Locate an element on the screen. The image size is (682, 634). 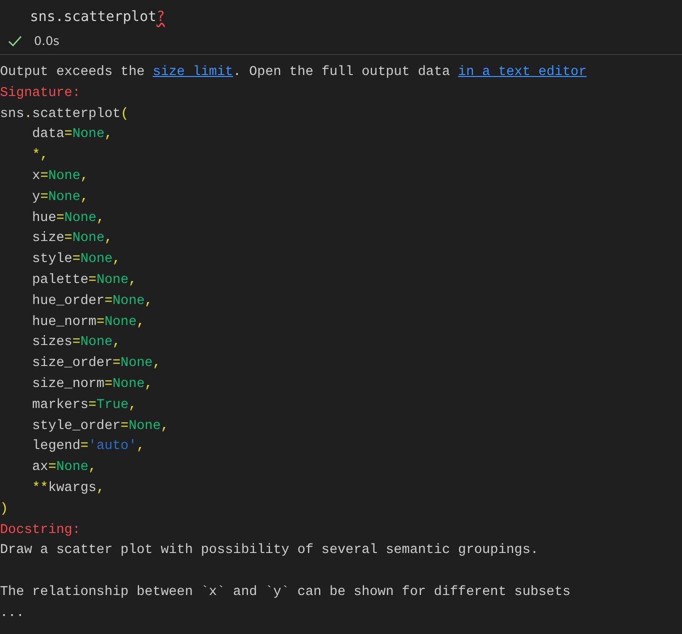
output-line: ax=None, is located at coordinates (64, 468).